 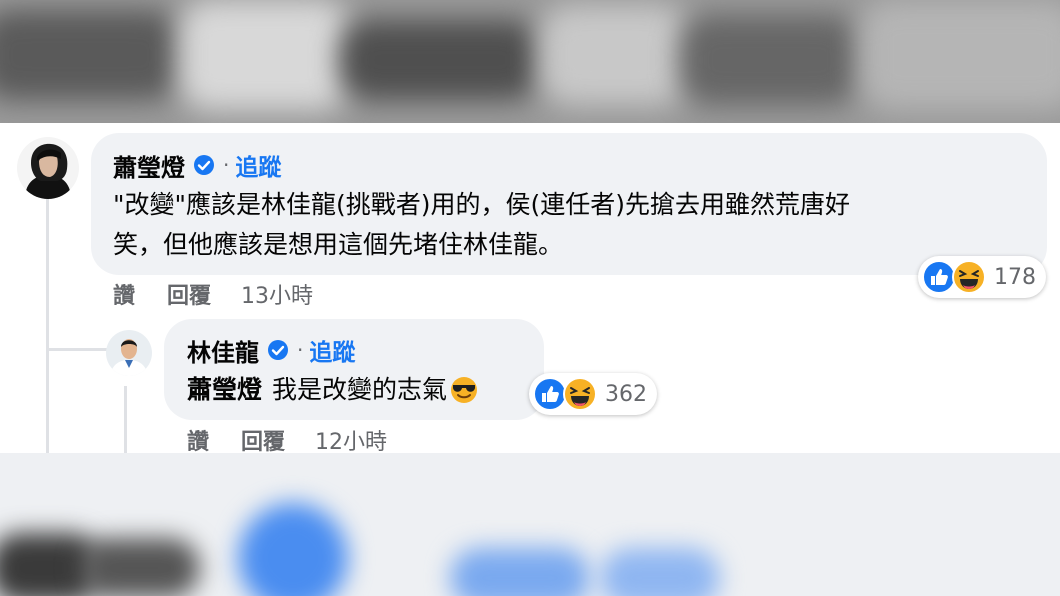 I want to click on comment-timestamp: 13小時, so click(x=277, y=294).